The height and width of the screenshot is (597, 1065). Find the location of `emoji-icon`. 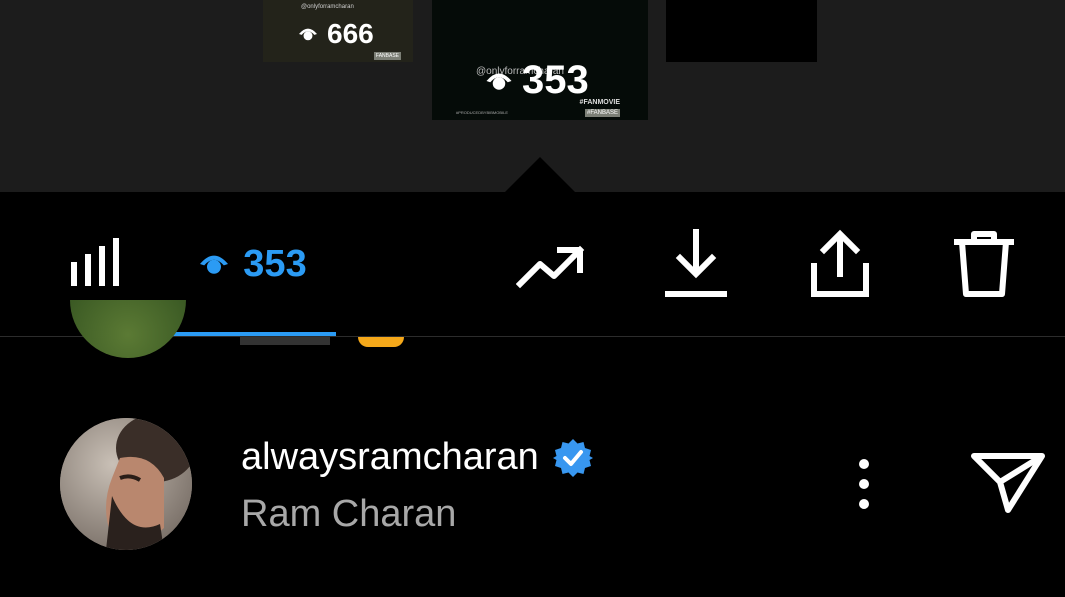

emoji-icon is located at coordinates (381, 342).